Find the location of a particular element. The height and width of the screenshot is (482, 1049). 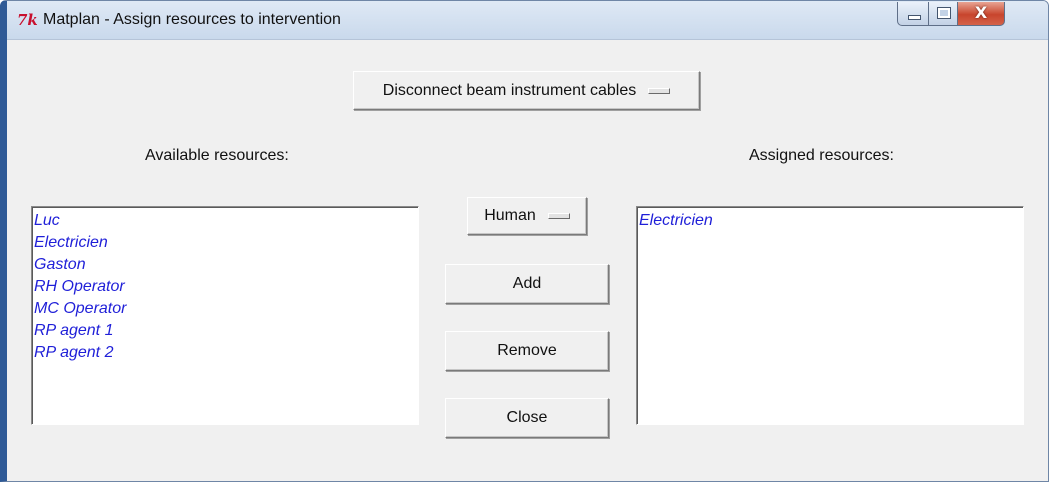

close-window-button: X is located at coordinates (981, 14).